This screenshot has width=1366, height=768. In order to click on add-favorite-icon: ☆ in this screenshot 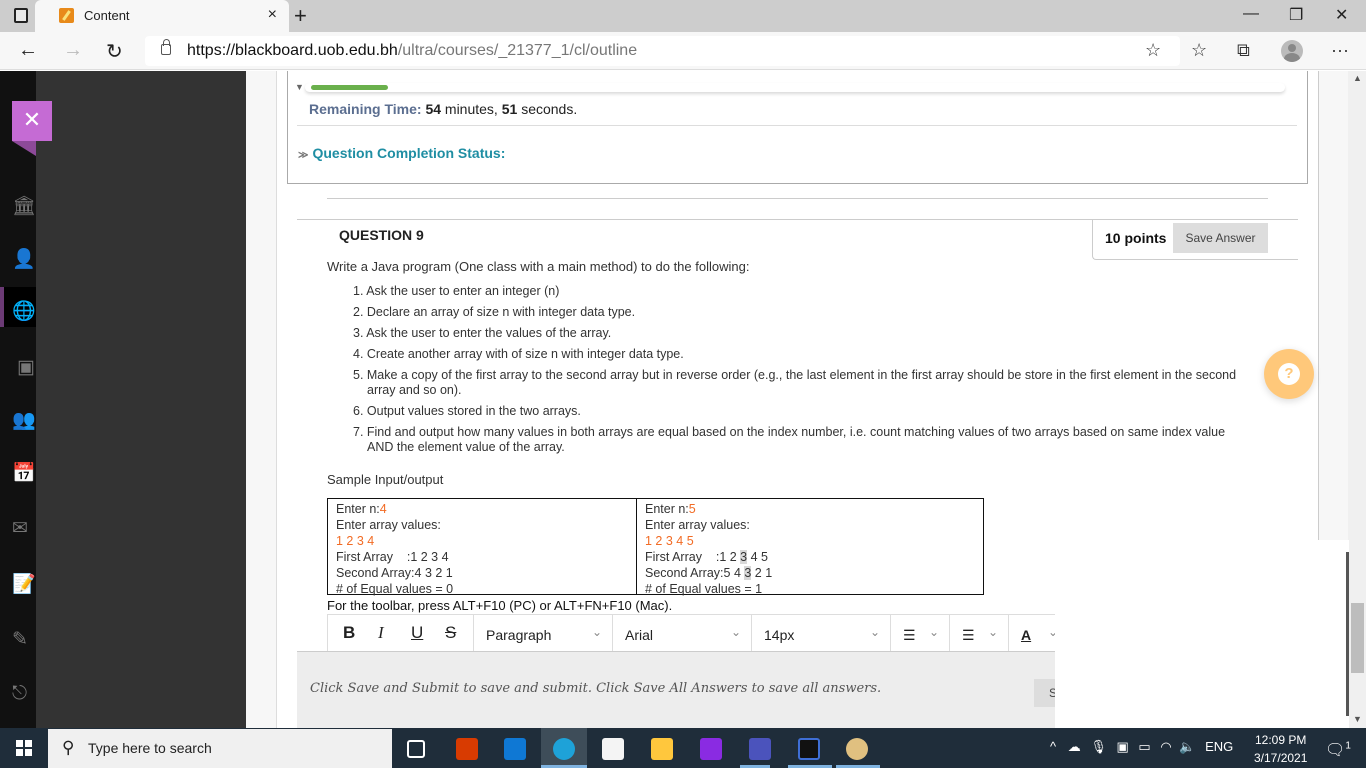, I will do `click(1153, 50)`.